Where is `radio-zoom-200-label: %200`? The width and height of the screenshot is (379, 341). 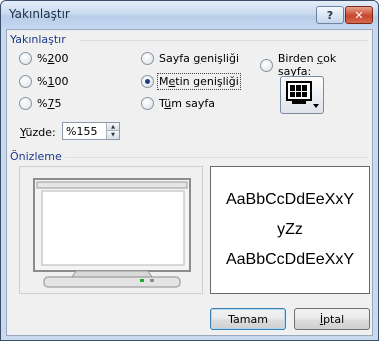 radio-zoom-200-label: %200 is located at coordinates (53, 58).